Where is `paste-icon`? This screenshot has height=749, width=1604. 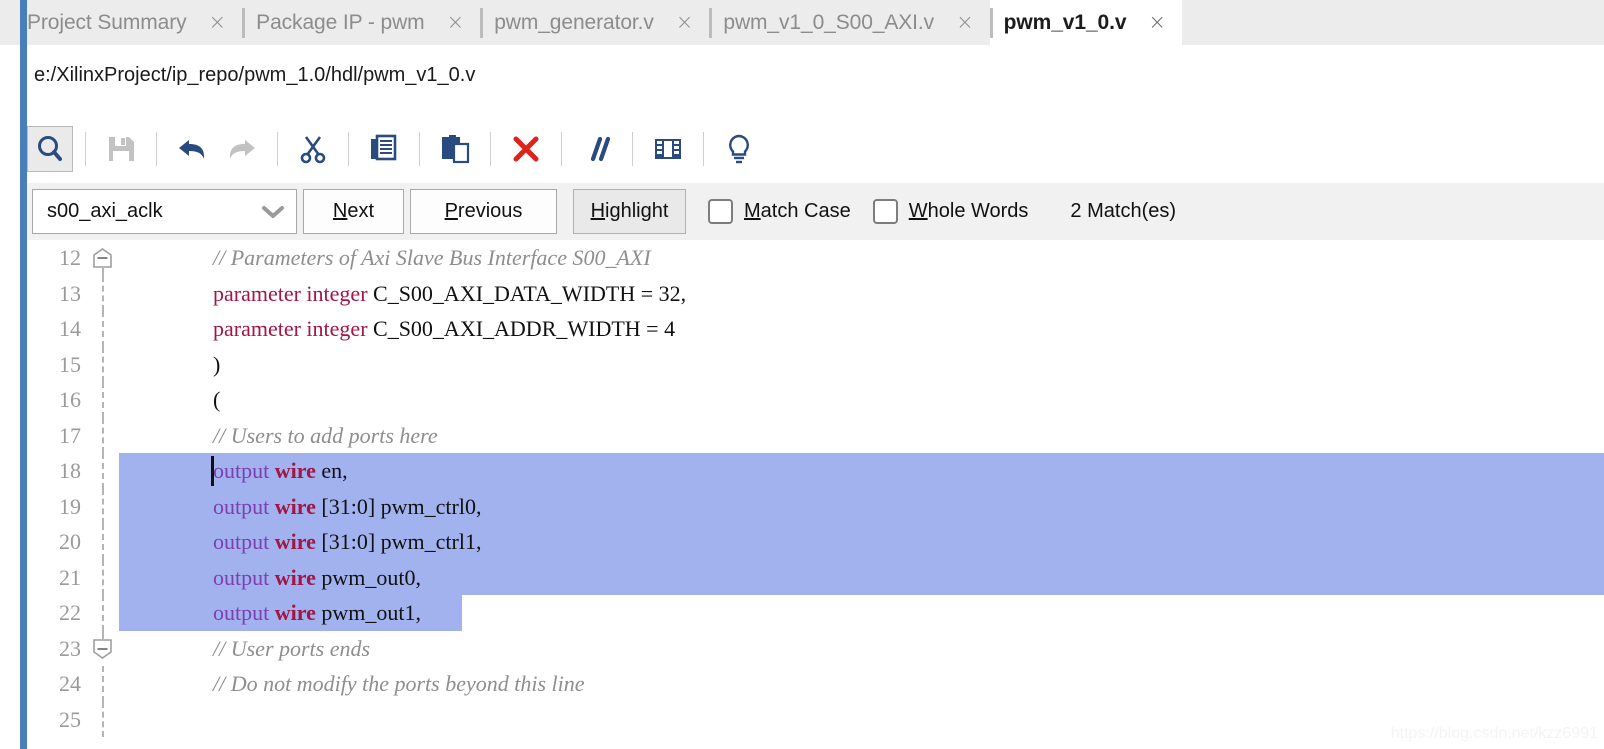 paste-icon is located at coordinates (455, 149).